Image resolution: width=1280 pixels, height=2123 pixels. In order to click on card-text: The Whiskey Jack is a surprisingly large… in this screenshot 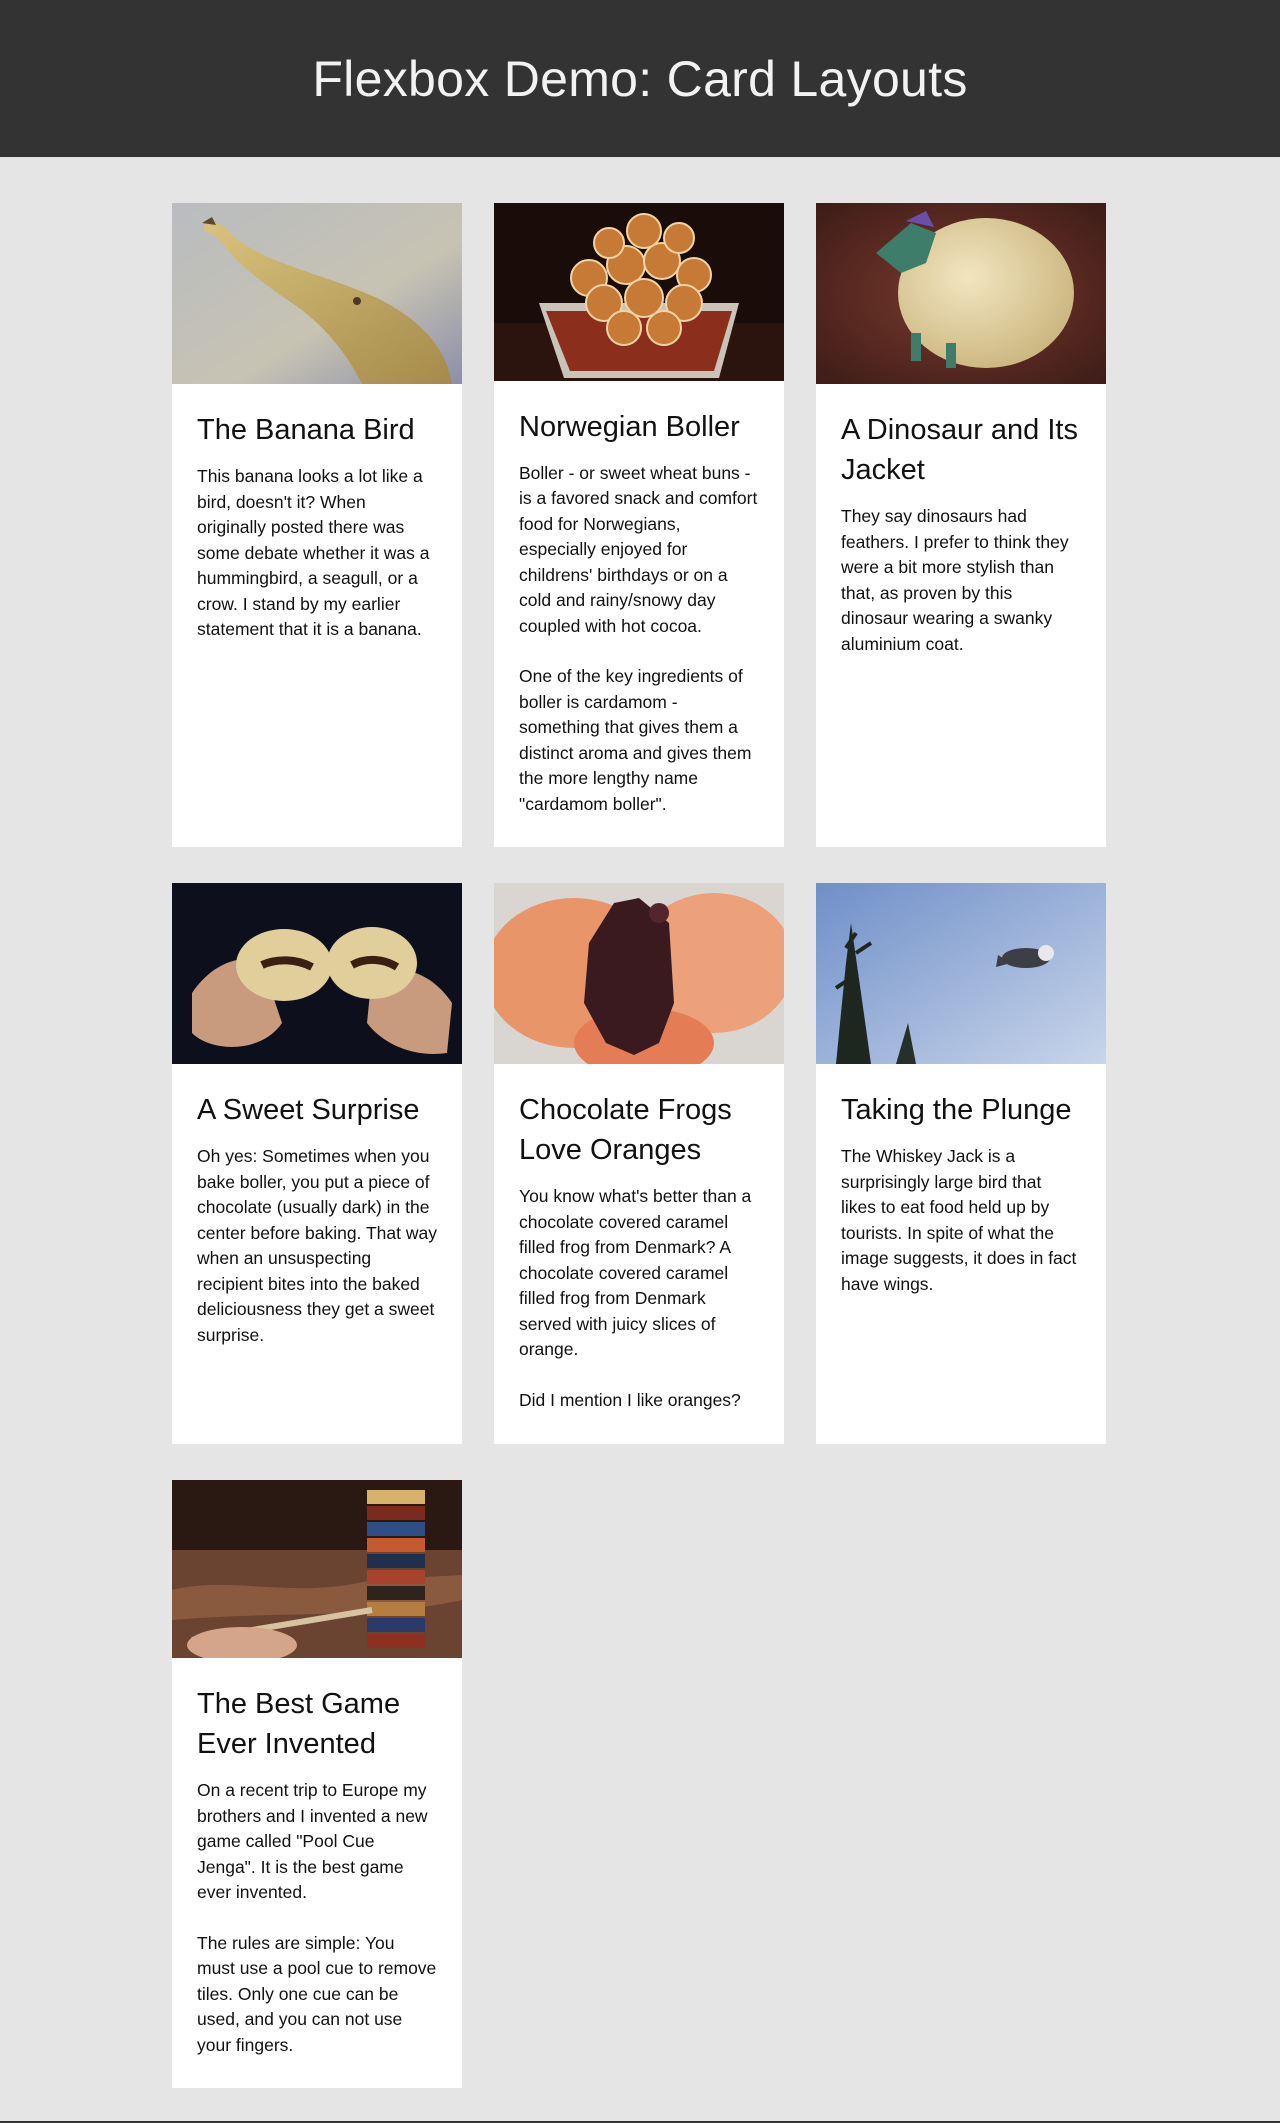, I will do `click(959, 1220)`.